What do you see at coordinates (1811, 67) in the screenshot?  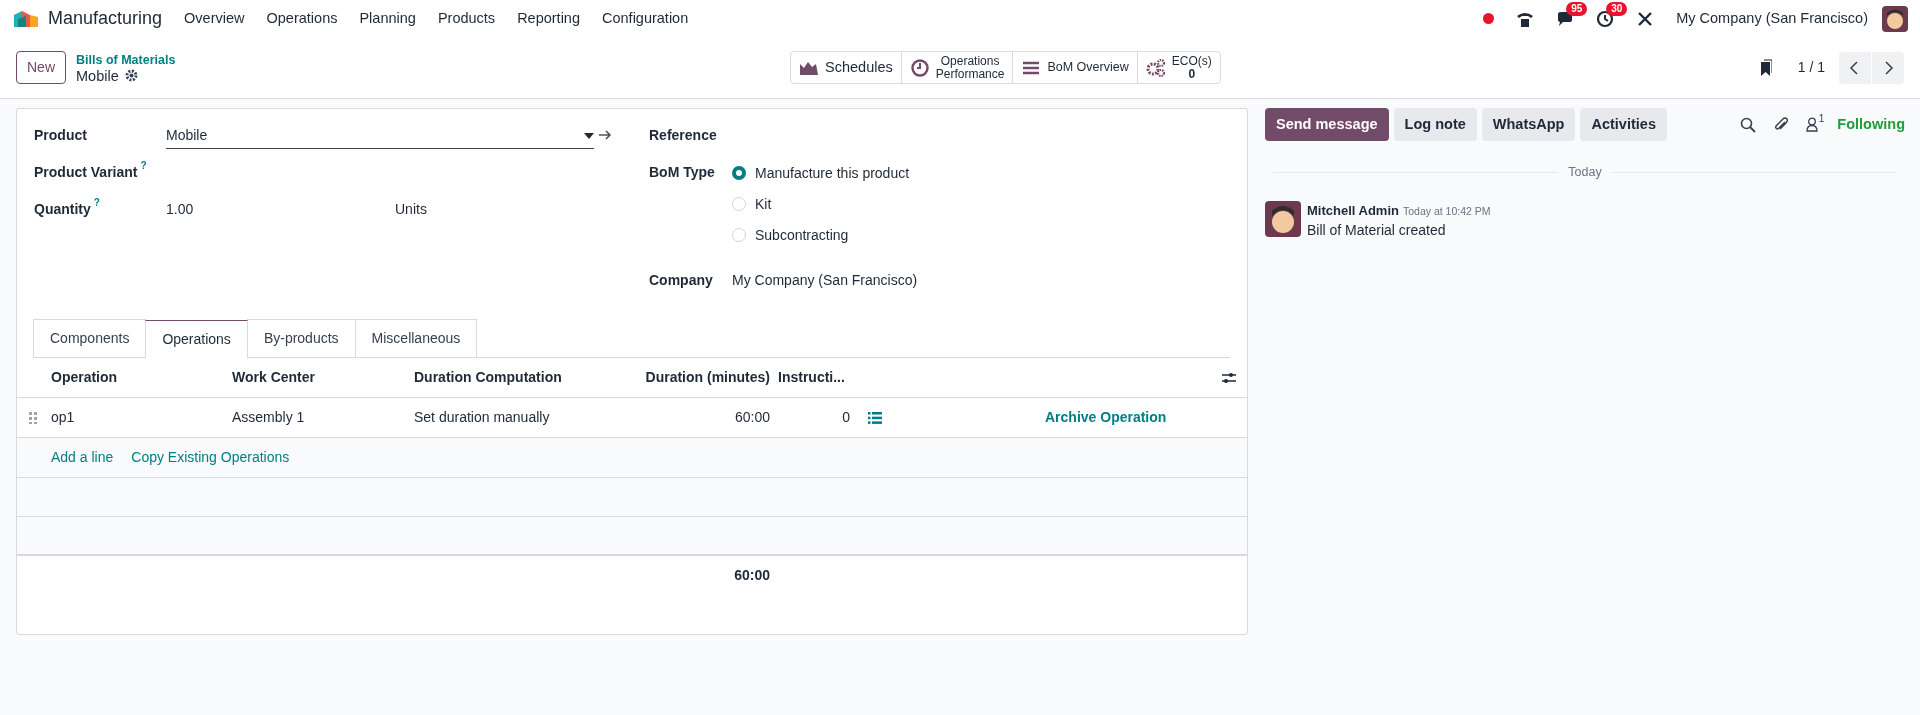 I see `pager-value: 1 / 1` at bounding box center [1811, 67].